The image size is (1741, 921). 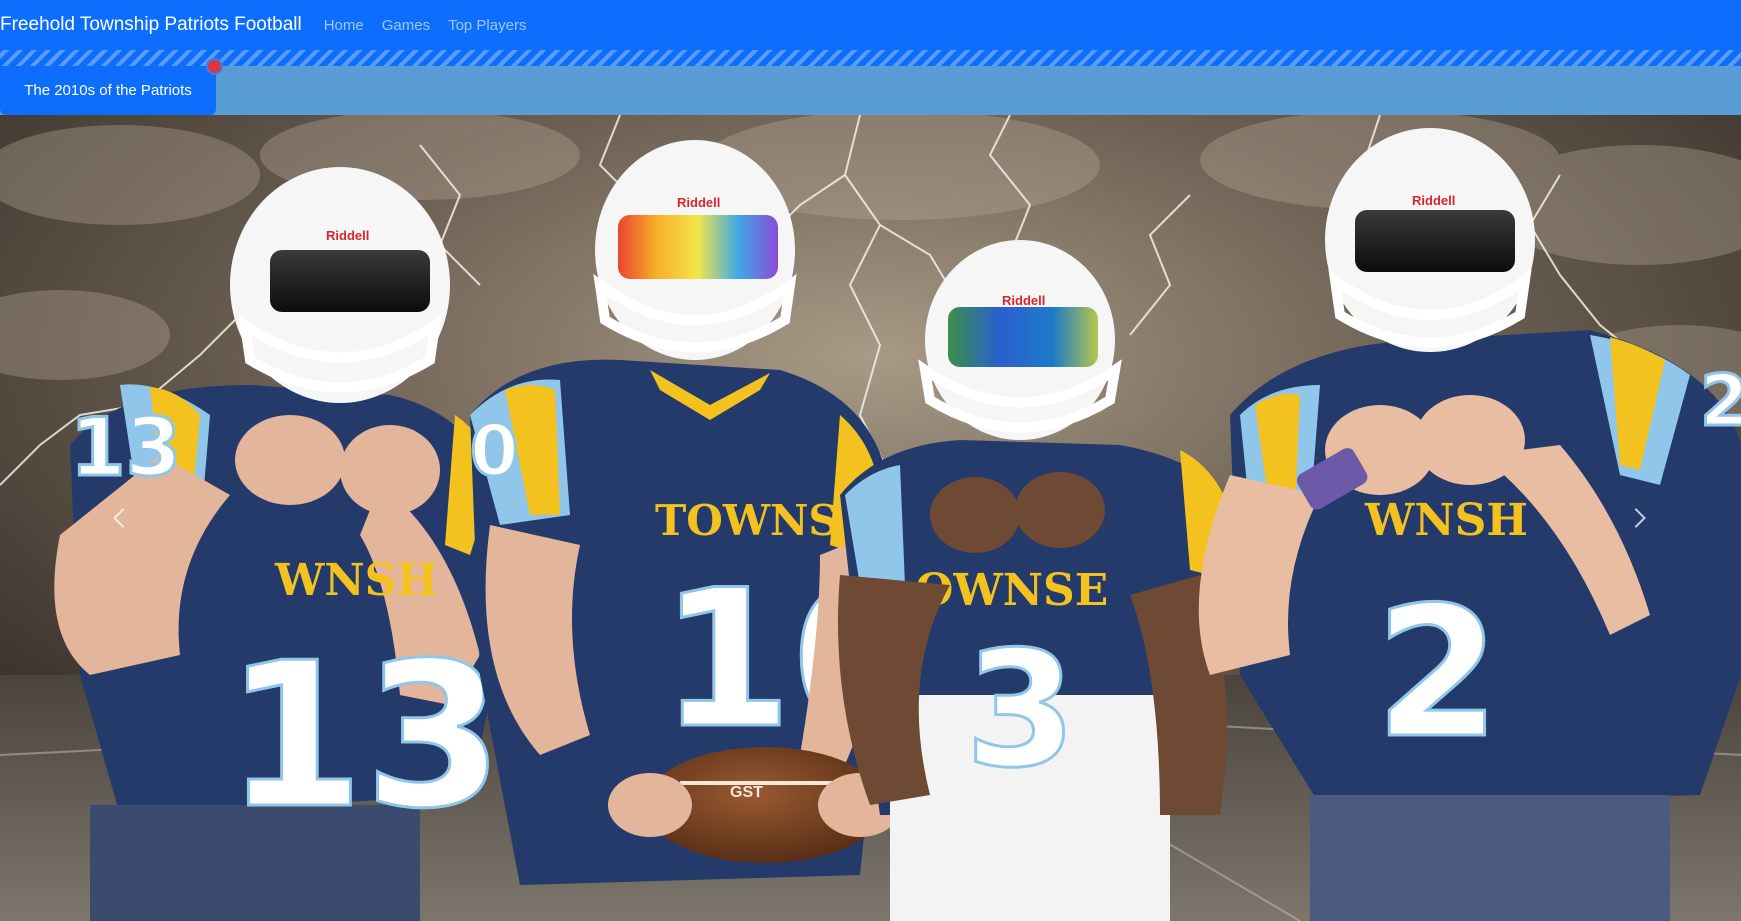 What do you see at coordinates (151, 25) in the screenshot?
I see `brand-title: Freehold Township Patriots Football` at bounding box center [151, 25].